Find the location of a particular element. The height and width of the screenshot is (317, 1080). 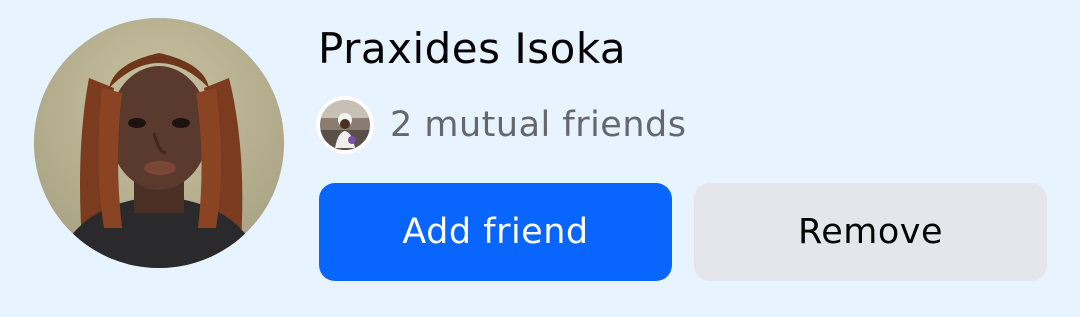

profile-name: Praxides Isoka is located at coordinates (472, 49).